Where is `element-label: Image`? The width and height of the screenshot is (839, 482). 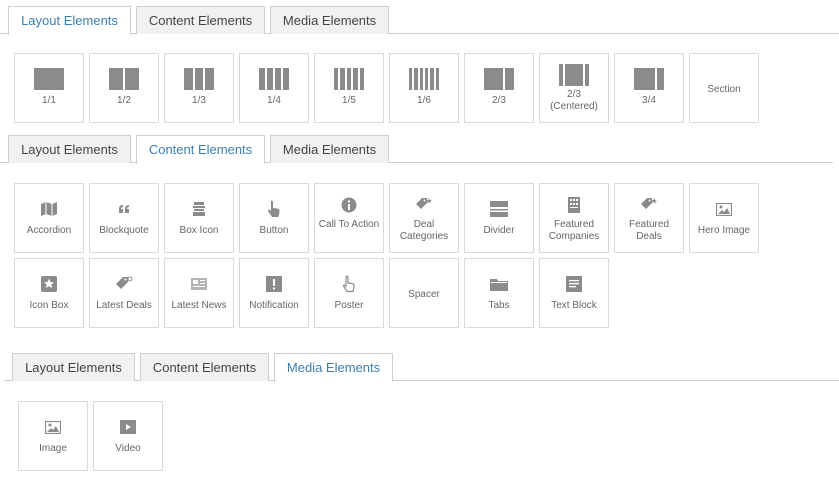
element-label: Image is located at coordinates (53, 448).